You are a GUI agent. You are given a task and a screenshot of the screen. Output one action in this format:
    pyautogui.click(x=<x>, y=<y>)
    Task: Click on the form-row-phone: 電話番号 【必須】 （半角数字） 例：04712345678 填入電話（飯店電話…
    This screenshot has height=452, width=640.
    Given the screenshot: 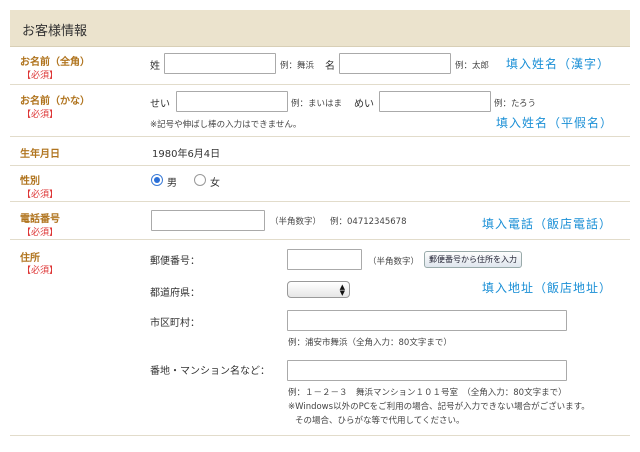 What is the action you would take?
    pyautogui.click(x=320, y=221)
    